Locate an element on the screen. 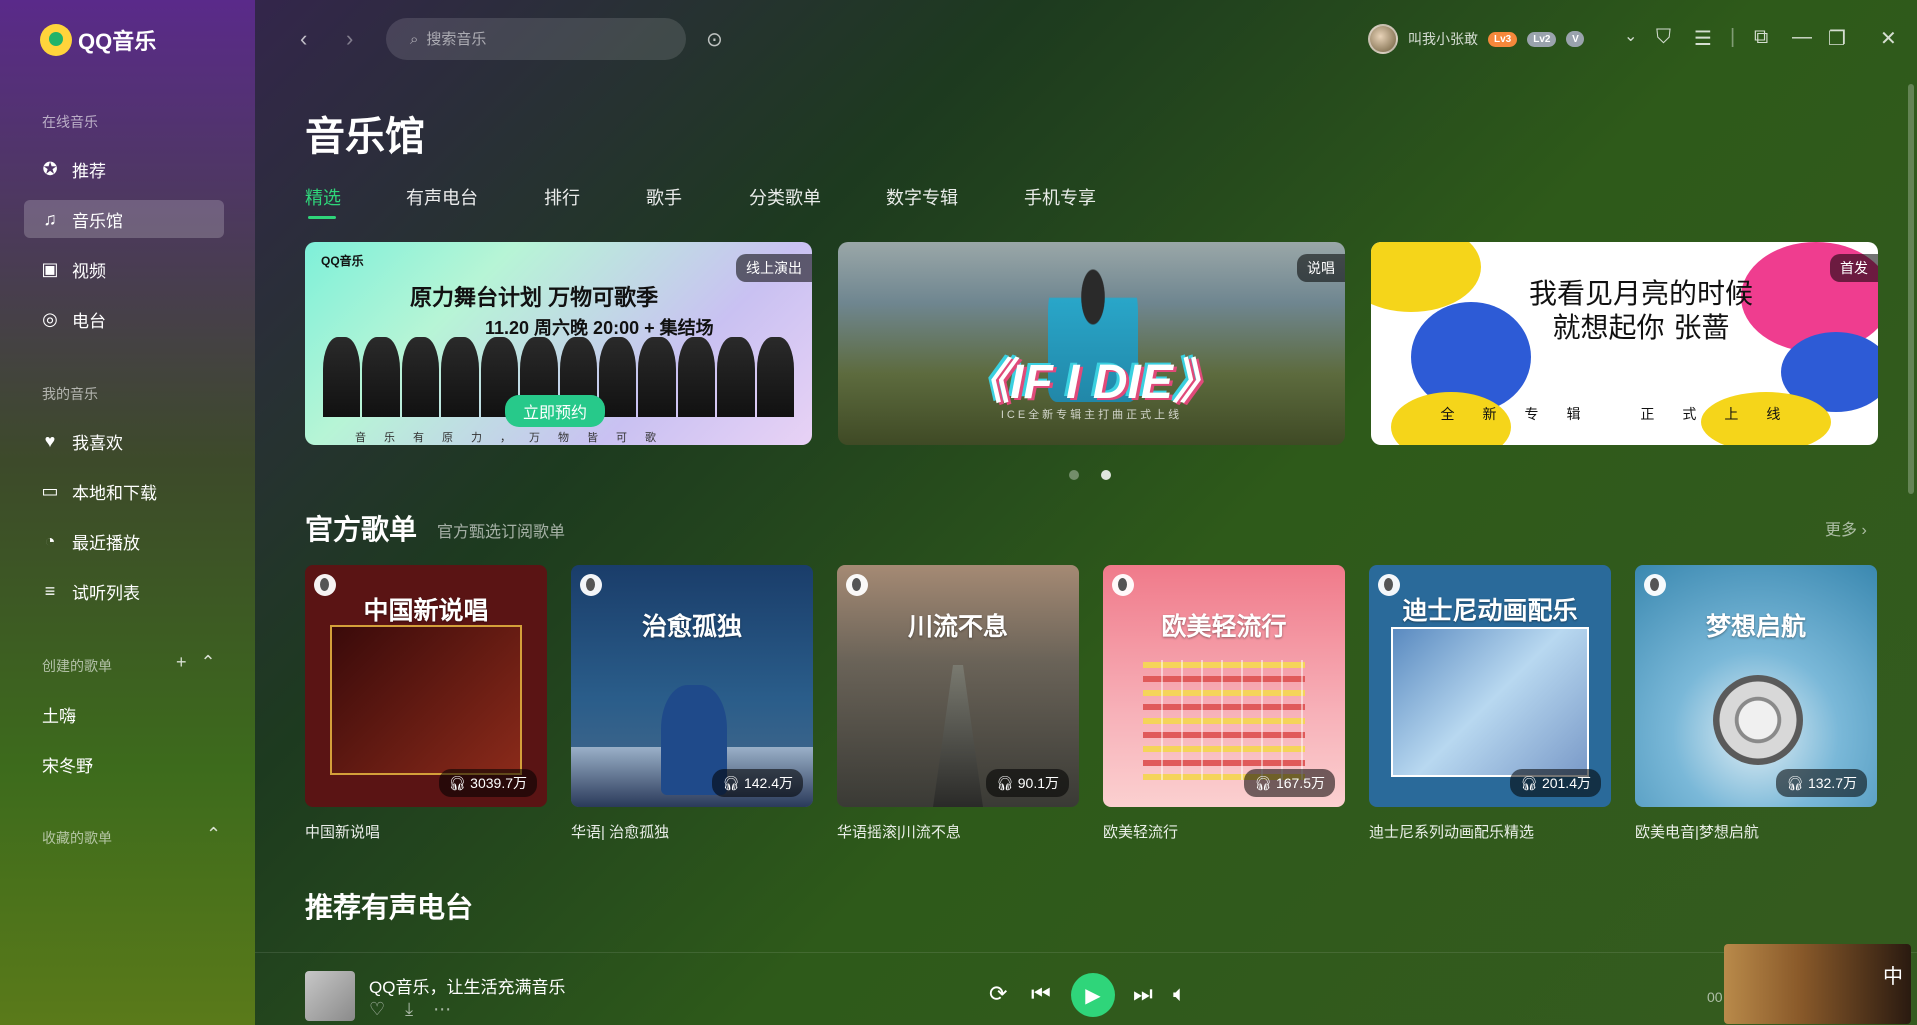 The image size is (1917, 1025). close-icon: ✕ is located at coordinates (1888, 38).